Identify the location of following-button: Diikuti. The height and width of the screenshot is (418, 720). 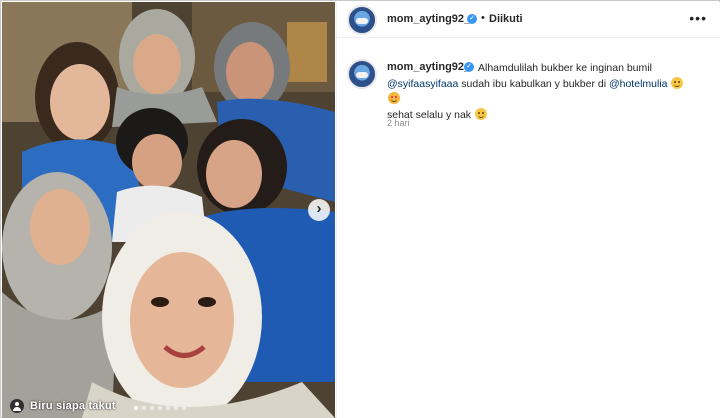
(506, 19).